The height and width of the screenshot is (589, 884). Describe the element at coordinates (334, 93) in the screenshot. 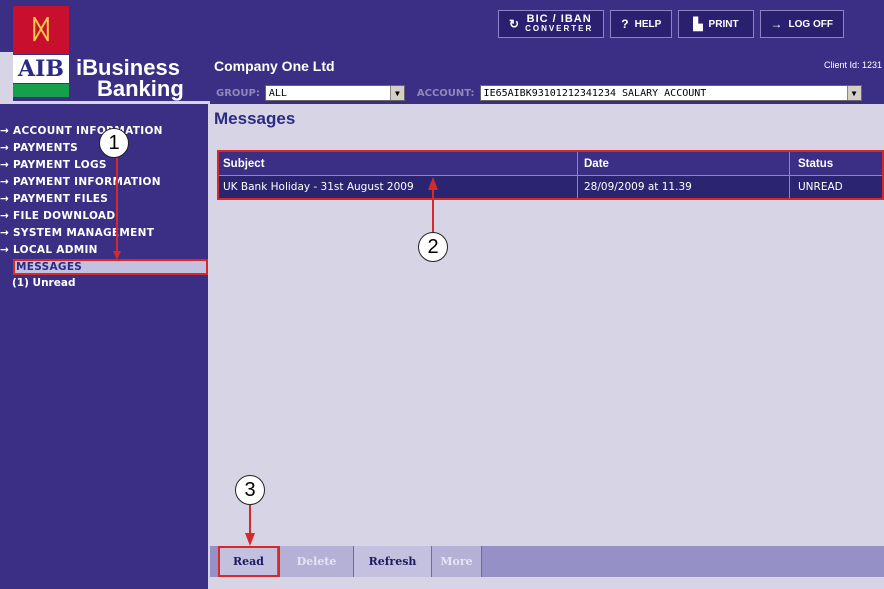

I see `group-select: ALL ▼` at that location.